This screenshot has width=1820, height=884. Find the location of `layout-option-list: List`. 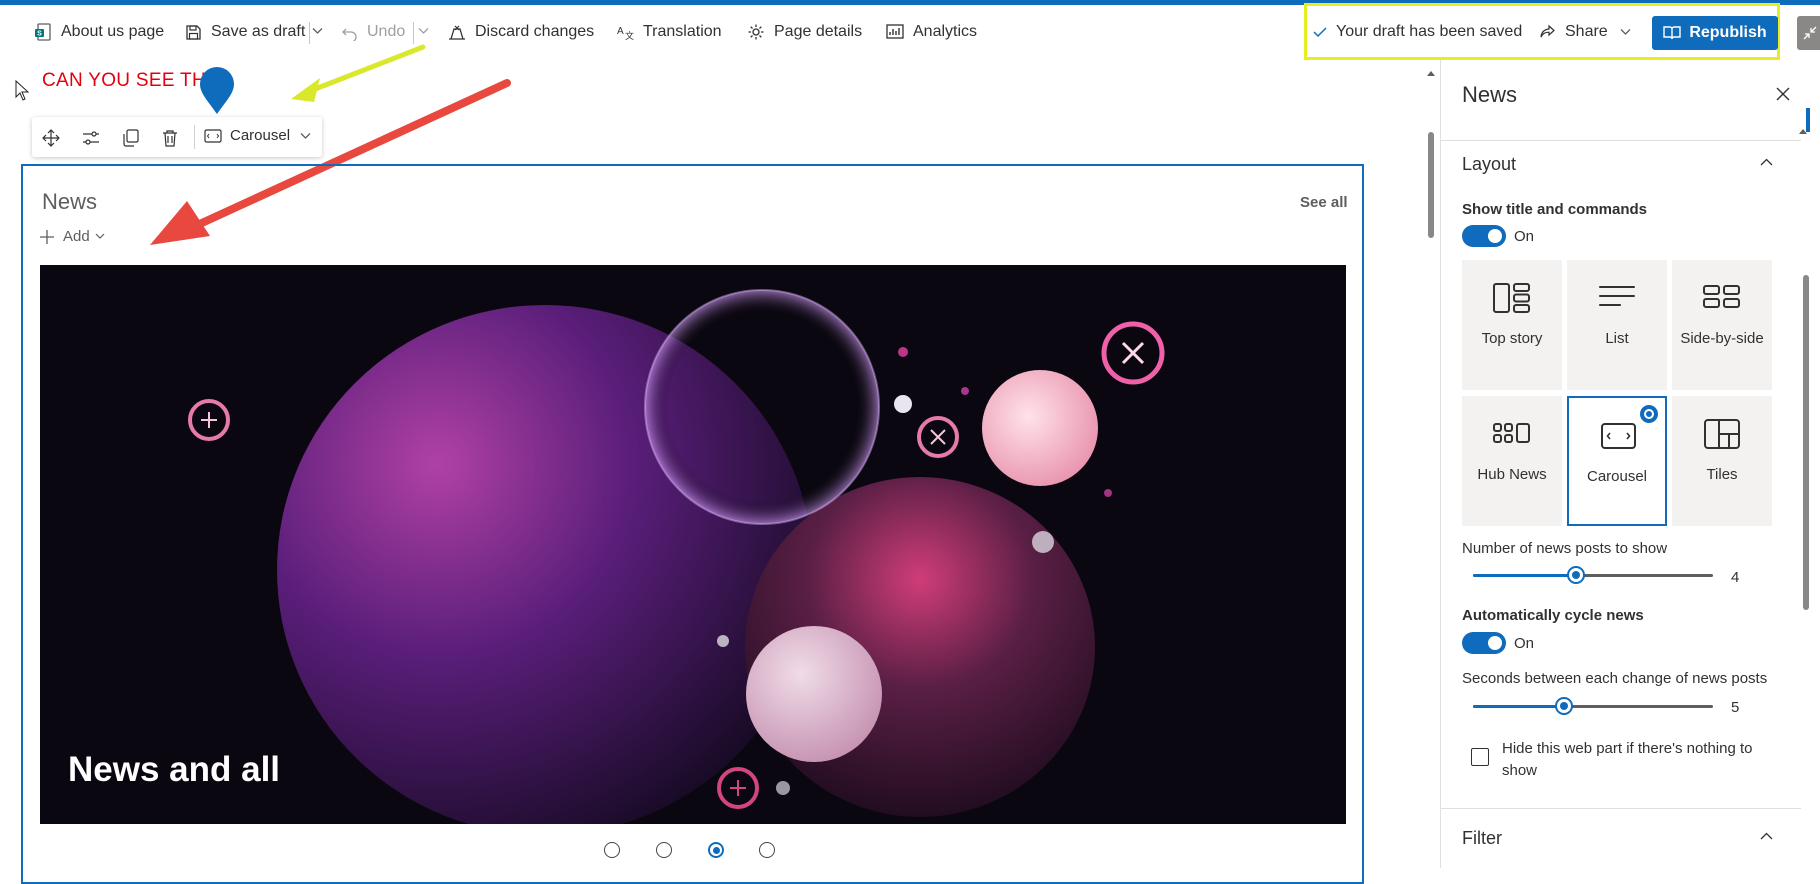

layout-option-list: List is located at coordinates (1617, 325).